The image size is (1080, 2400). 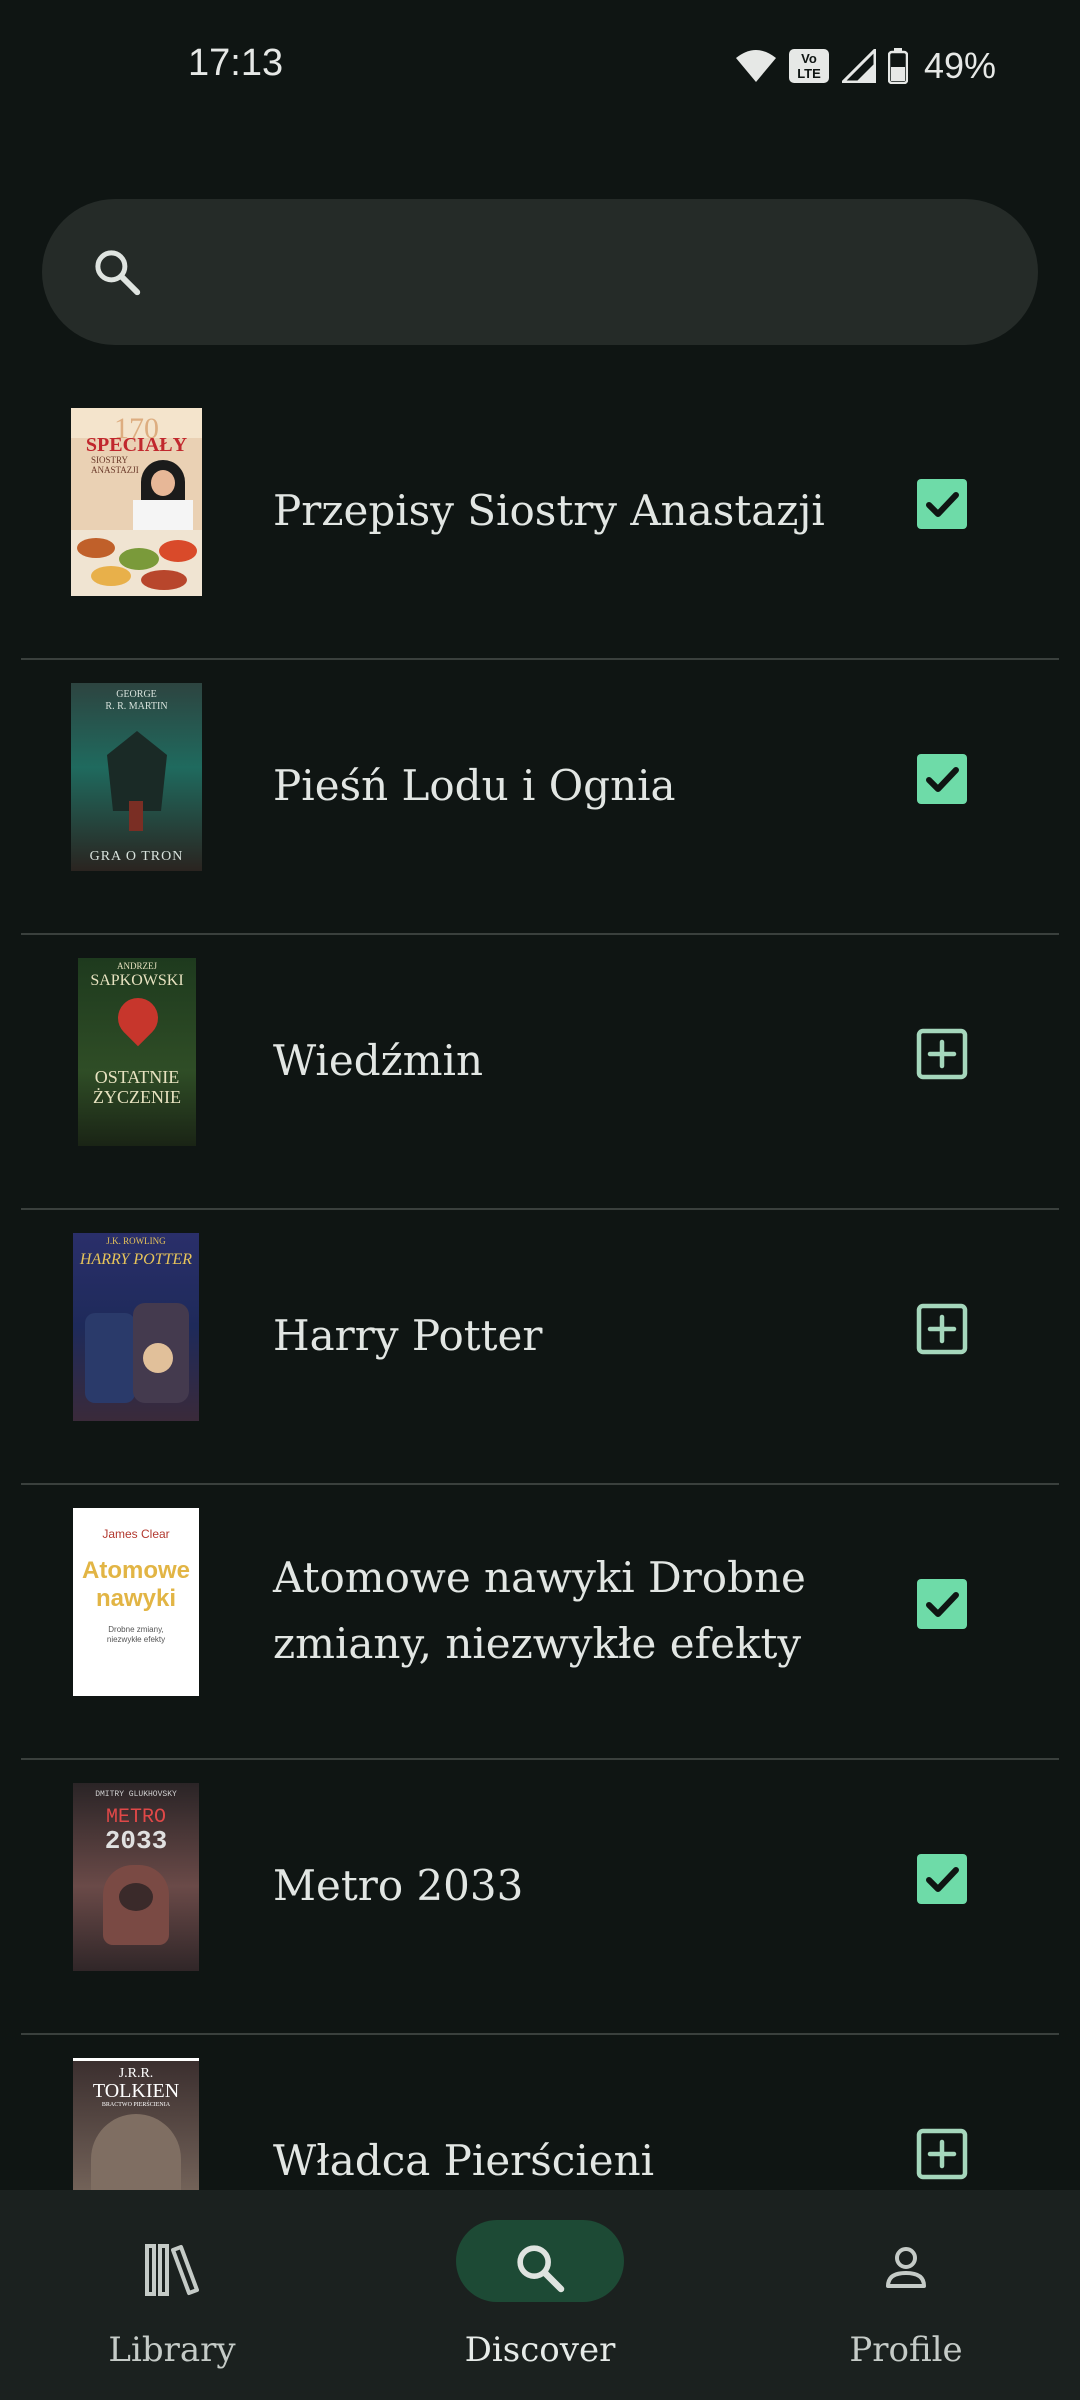 I want to click on person-icon, so click(x=906, y=2270).